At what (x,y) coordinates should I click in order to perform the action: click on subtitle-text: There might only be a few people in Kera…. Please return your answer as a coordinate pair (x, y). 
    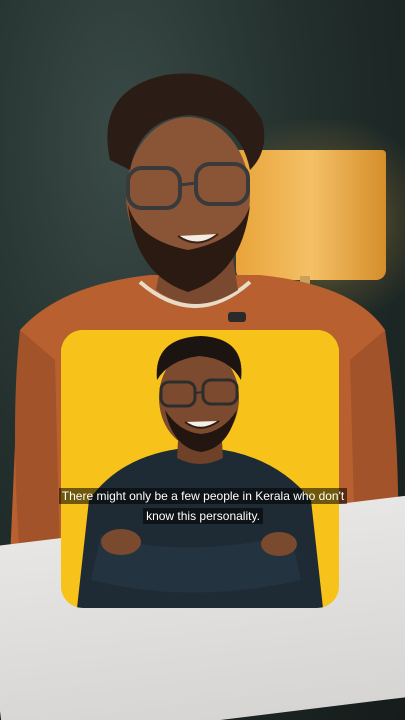
    Looking at the image, I should click on (203, 506).